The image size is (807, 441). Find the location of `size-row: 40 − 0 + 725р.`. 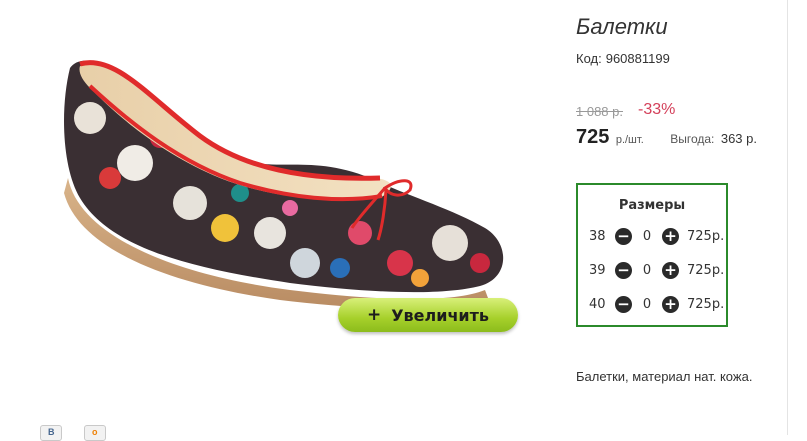

size-row: 40 − 0 + 725р. is located at coordinates (656, 304).